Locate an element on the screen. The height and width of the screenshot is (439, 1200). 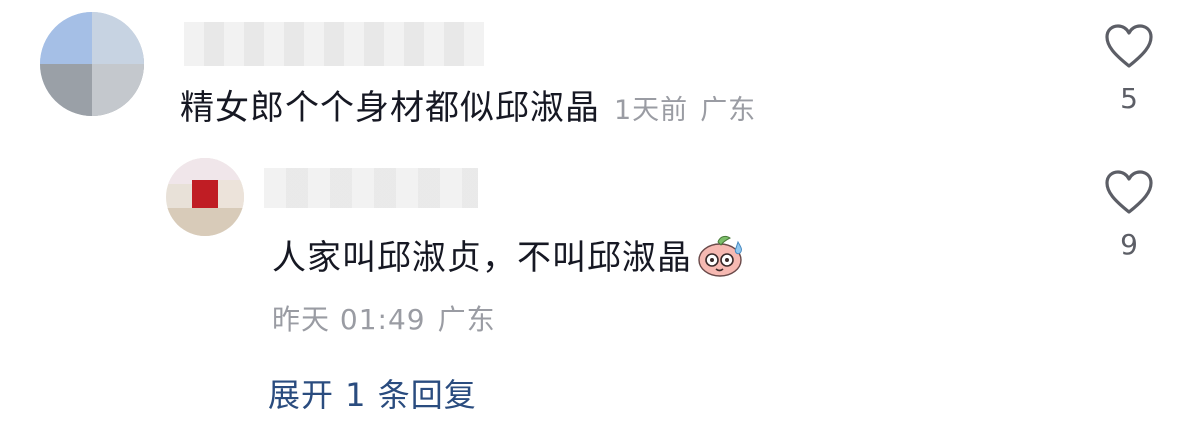
reply-text: 人家叫邱淑贞，不叫邱淑晶 is located at coordinates (482, 258).